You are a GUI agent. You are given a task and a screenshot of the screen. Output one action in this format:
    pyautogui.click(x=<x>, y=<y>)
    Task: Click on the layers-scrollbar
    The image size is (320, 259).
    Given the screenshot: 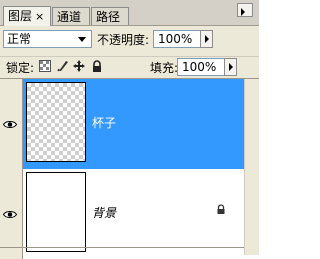 What is the action you would take?
    pyautogui.click(x=251, y=167)
    